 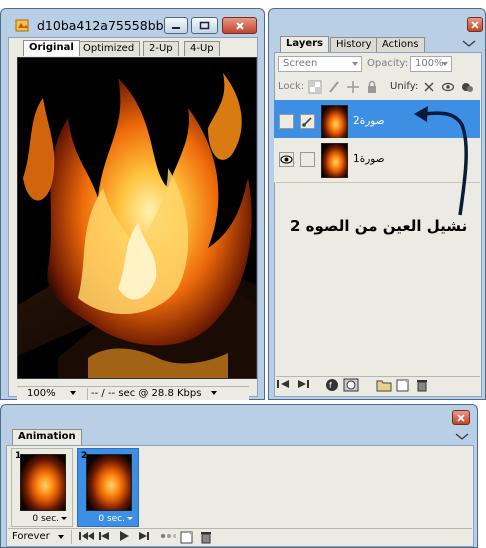 I want to click on unify-style-icon, so click(x=468, y=87).